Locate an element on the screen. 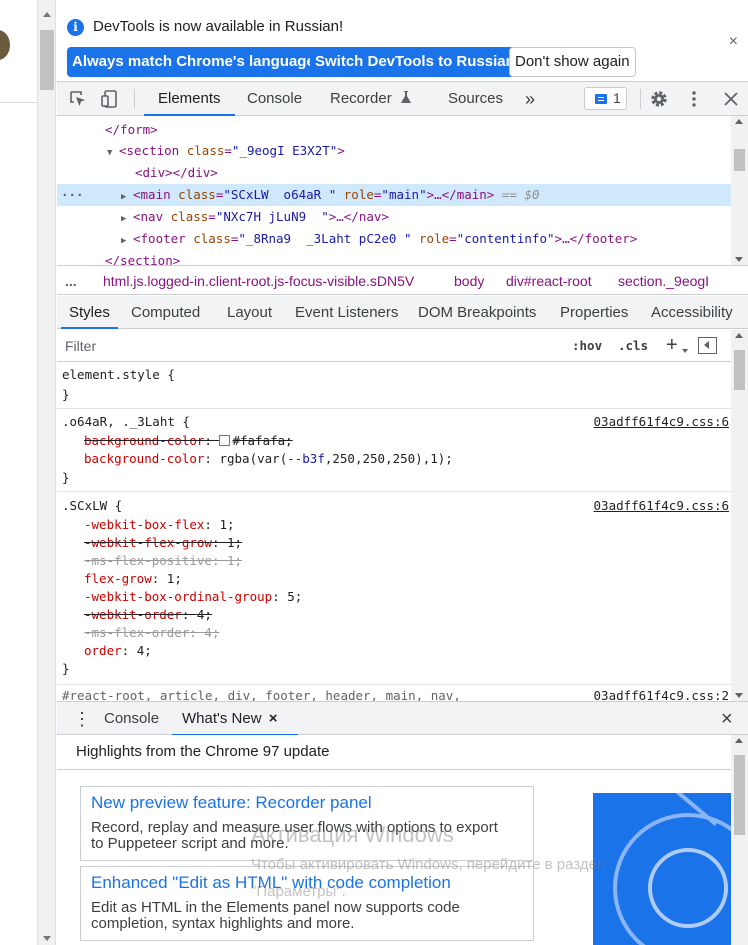 The height and width of the screenshot is (945, 748). tab-event-listeners: Event Listeners is located at coordinates (346, 312).